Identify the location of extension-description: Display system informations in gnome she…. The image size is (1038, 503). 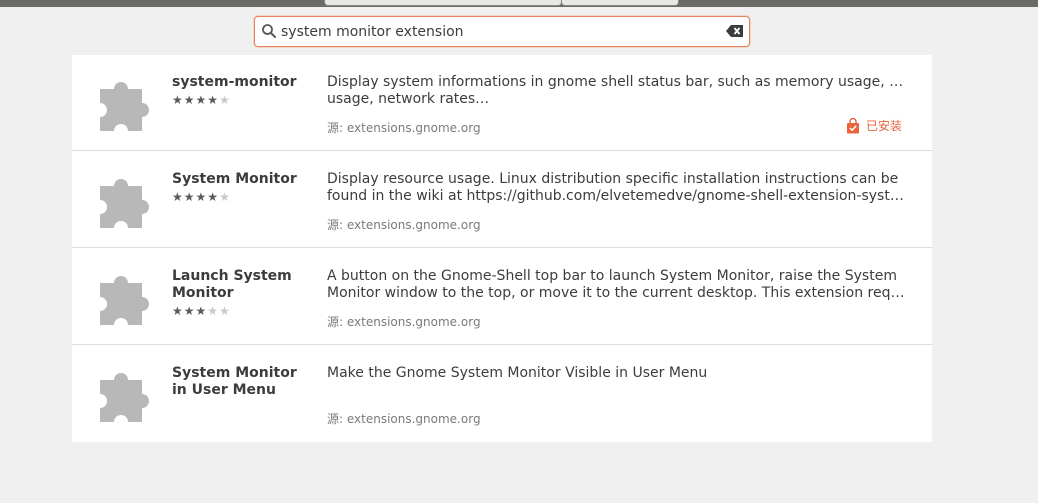
(617, 90).